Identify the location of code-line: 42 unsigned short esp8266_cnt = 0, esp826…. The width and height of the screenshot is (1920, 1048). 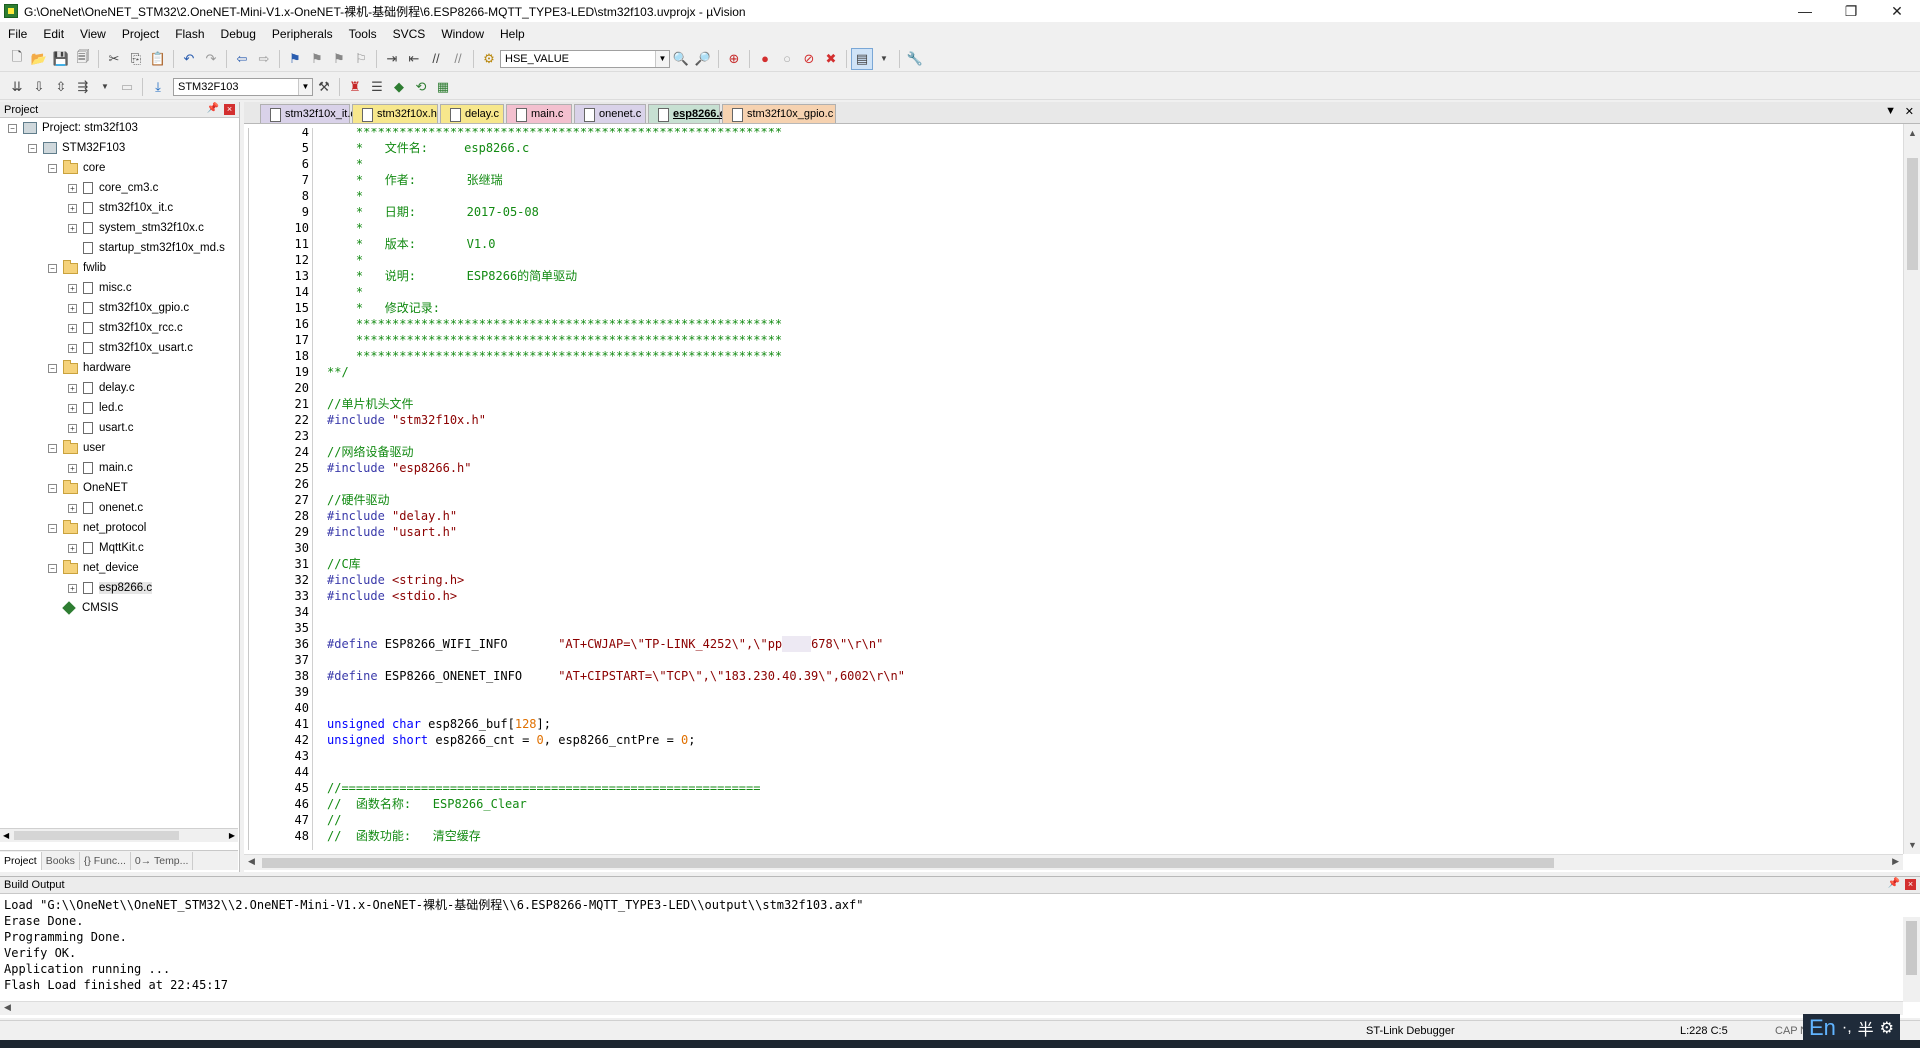
(1069, 740).